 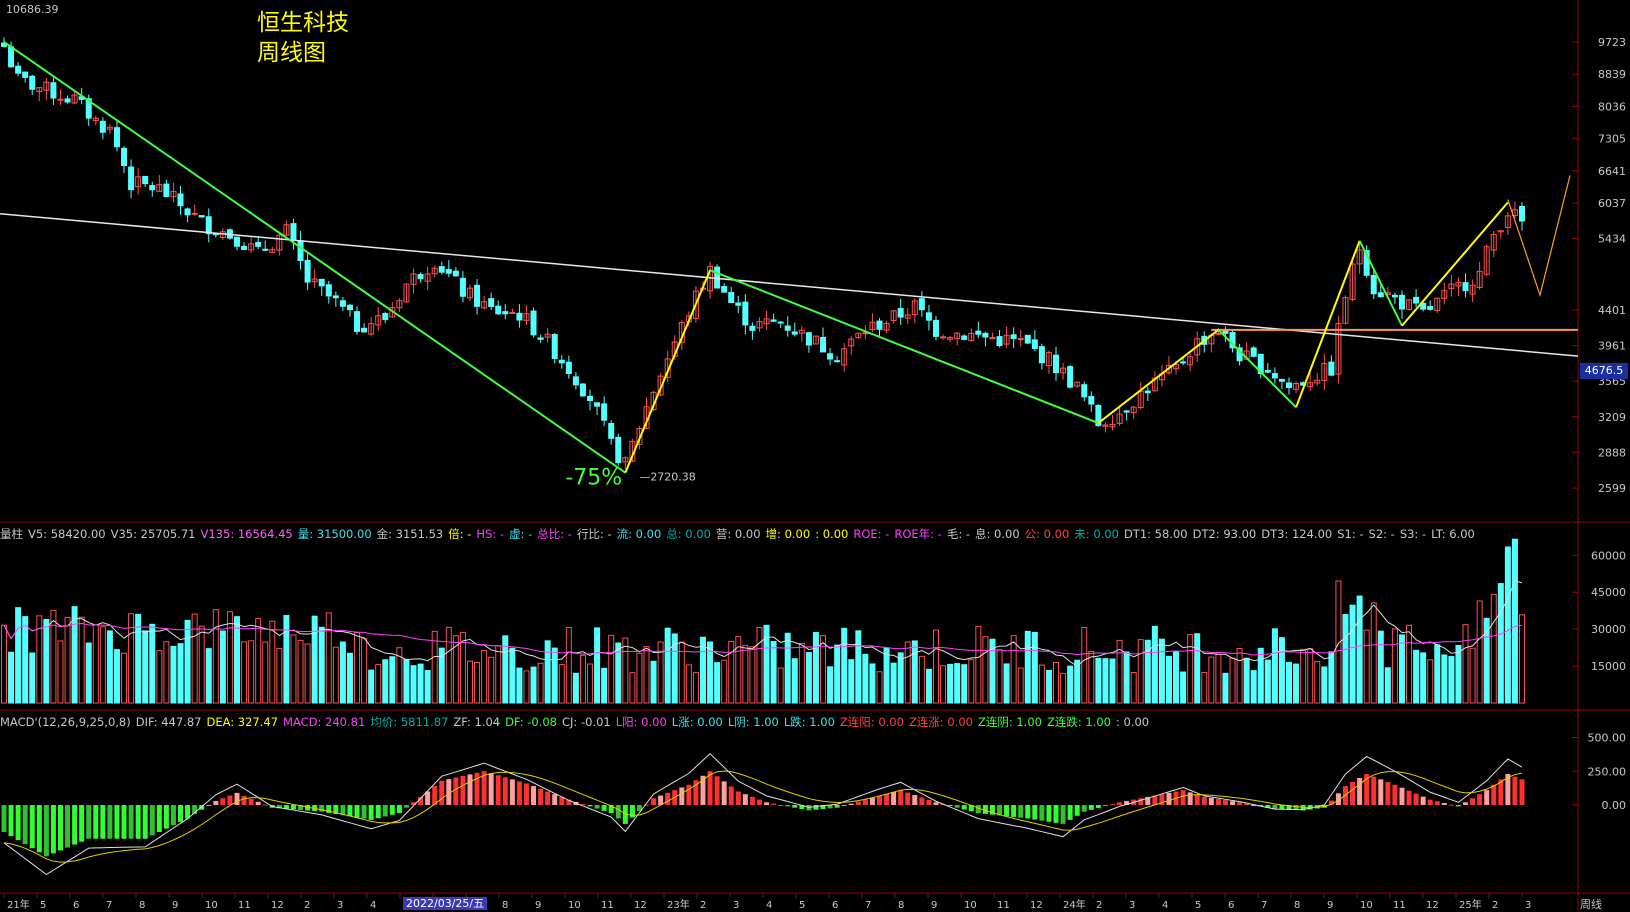 What do you see at coordinates (445, 903) in the screenshot?
I see `selected-date-label: 2022/03/25/五` at bounding box center [445, 903].